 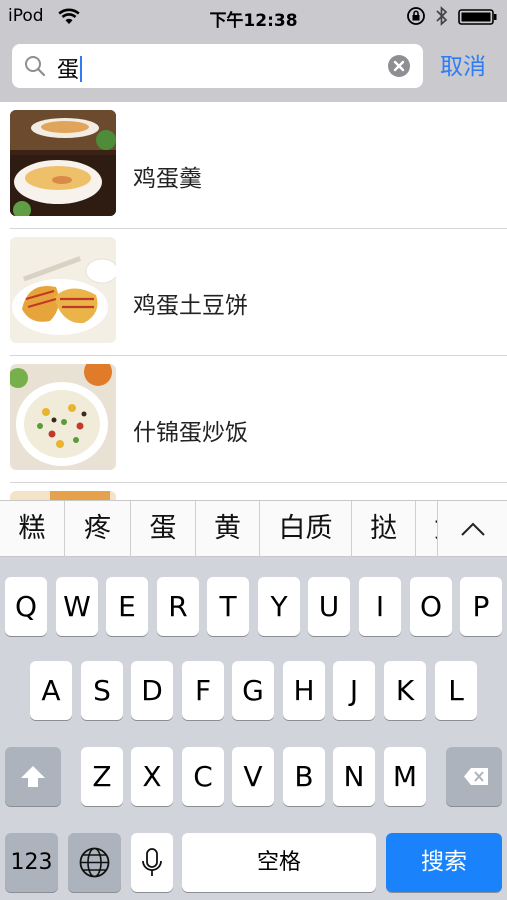 I want to click on key-o: O, so click(x=431, y=606).